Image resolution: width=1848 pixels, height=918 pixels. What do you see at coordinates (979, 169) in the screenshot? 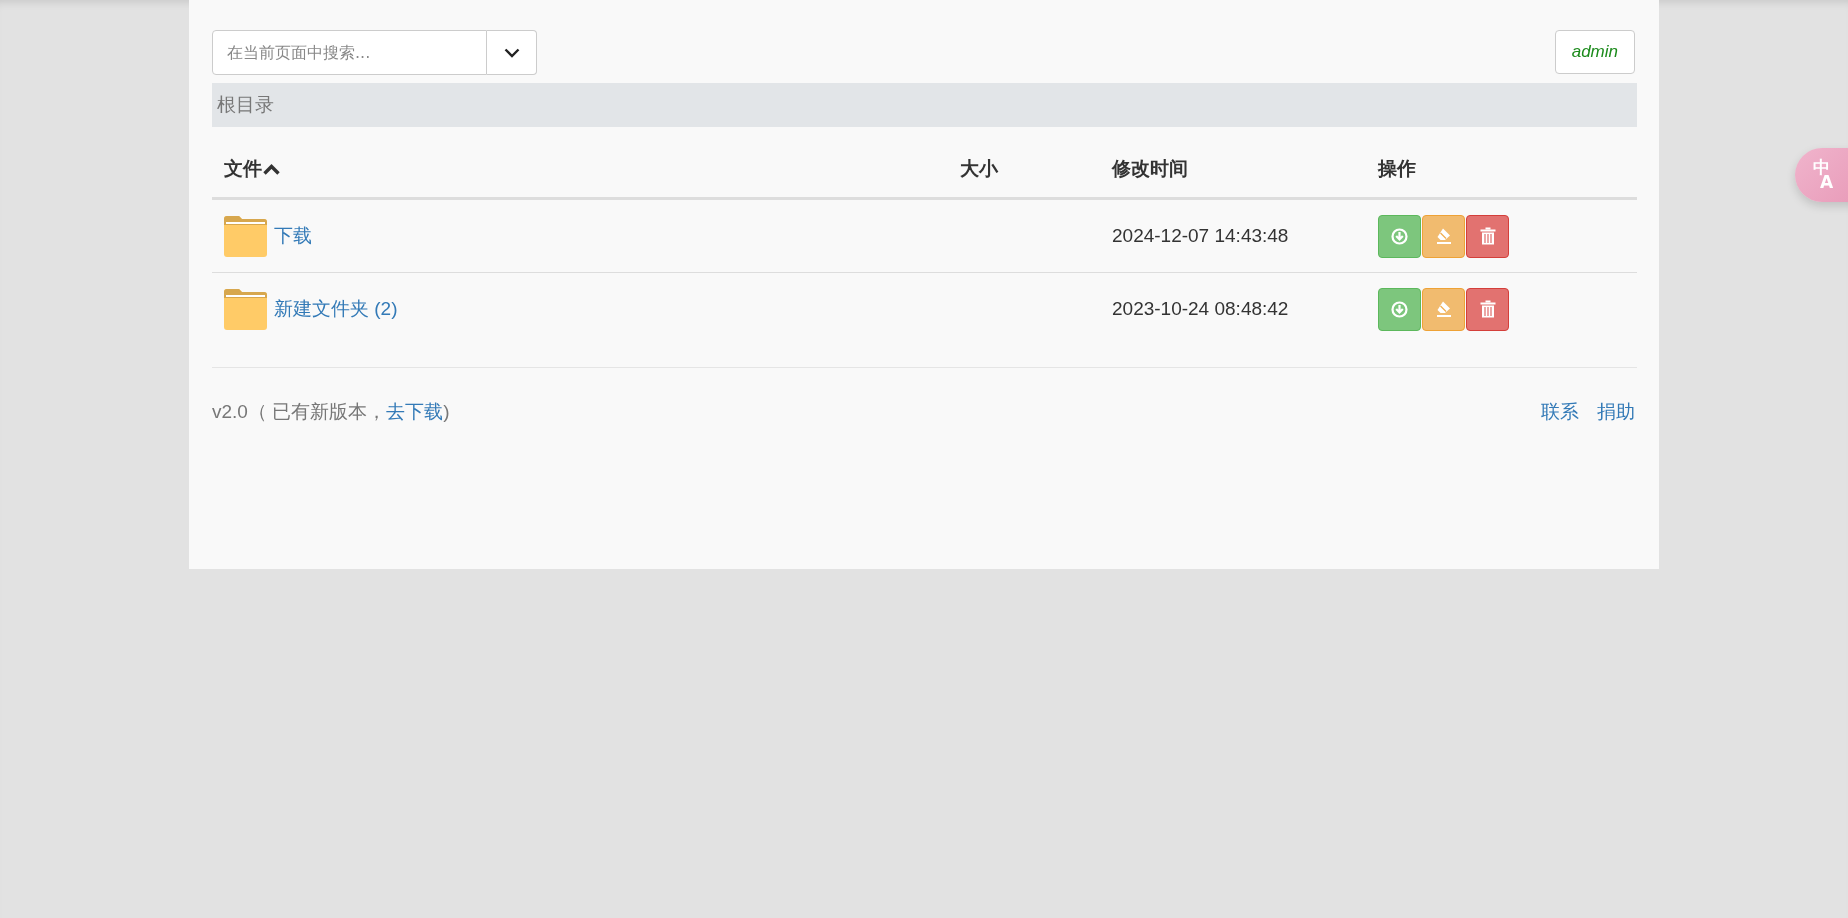
I see `column-header: 大小` at bounding box center [979, 169].